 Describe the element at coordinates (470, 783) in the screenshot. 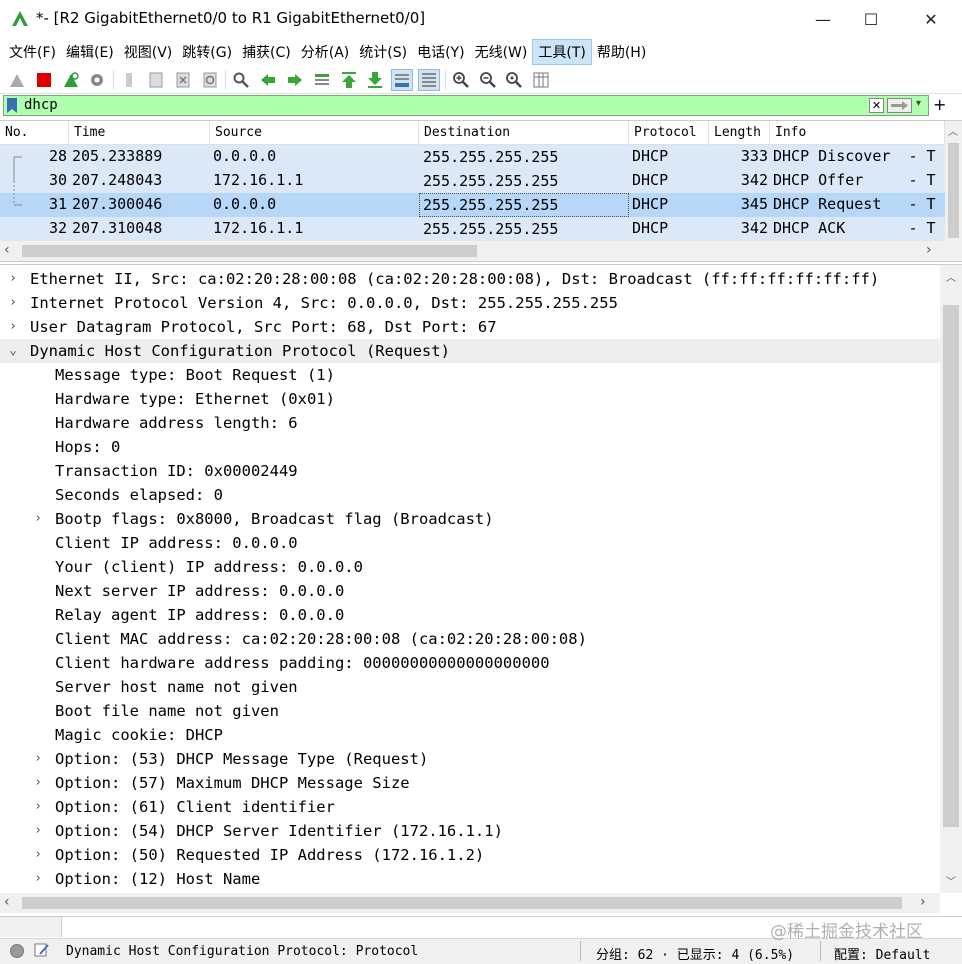

I see `detail-tree-field: › Option: (57) Maximum DHCP Message Size` at that location.